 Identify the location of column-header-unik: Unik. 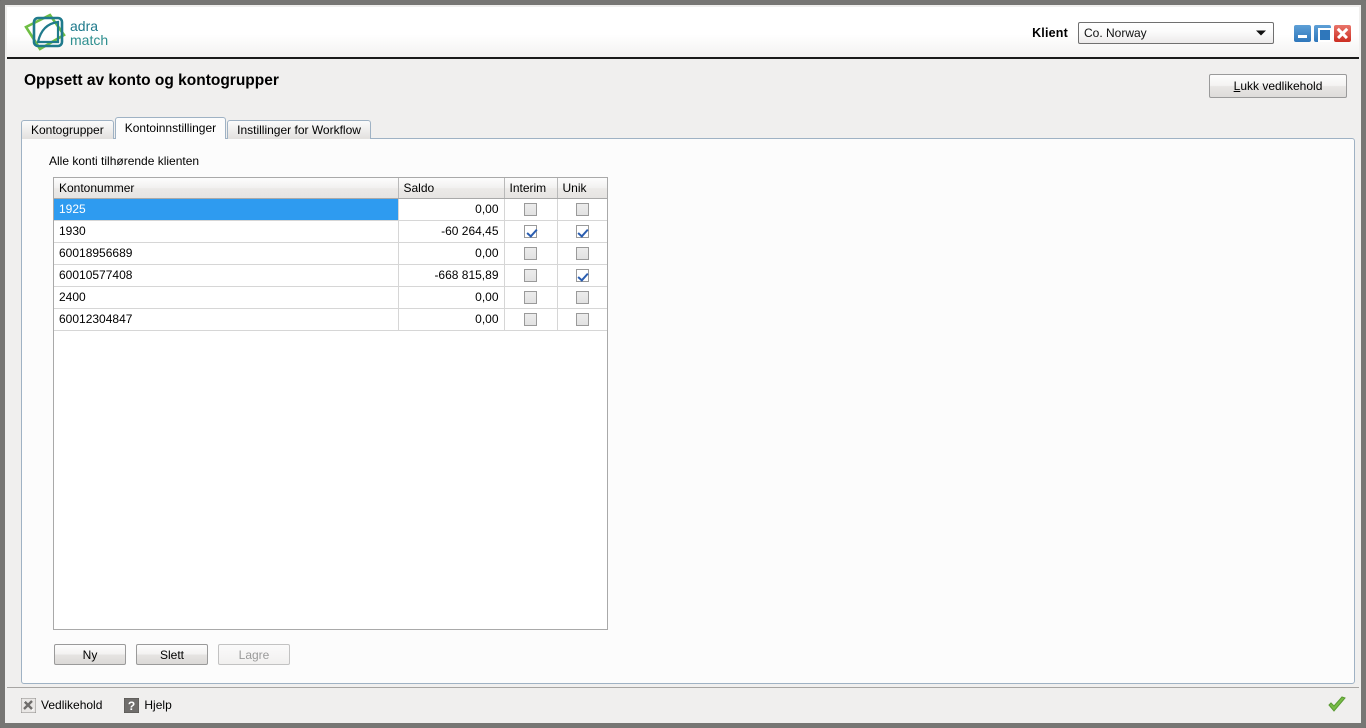
(582, 188).